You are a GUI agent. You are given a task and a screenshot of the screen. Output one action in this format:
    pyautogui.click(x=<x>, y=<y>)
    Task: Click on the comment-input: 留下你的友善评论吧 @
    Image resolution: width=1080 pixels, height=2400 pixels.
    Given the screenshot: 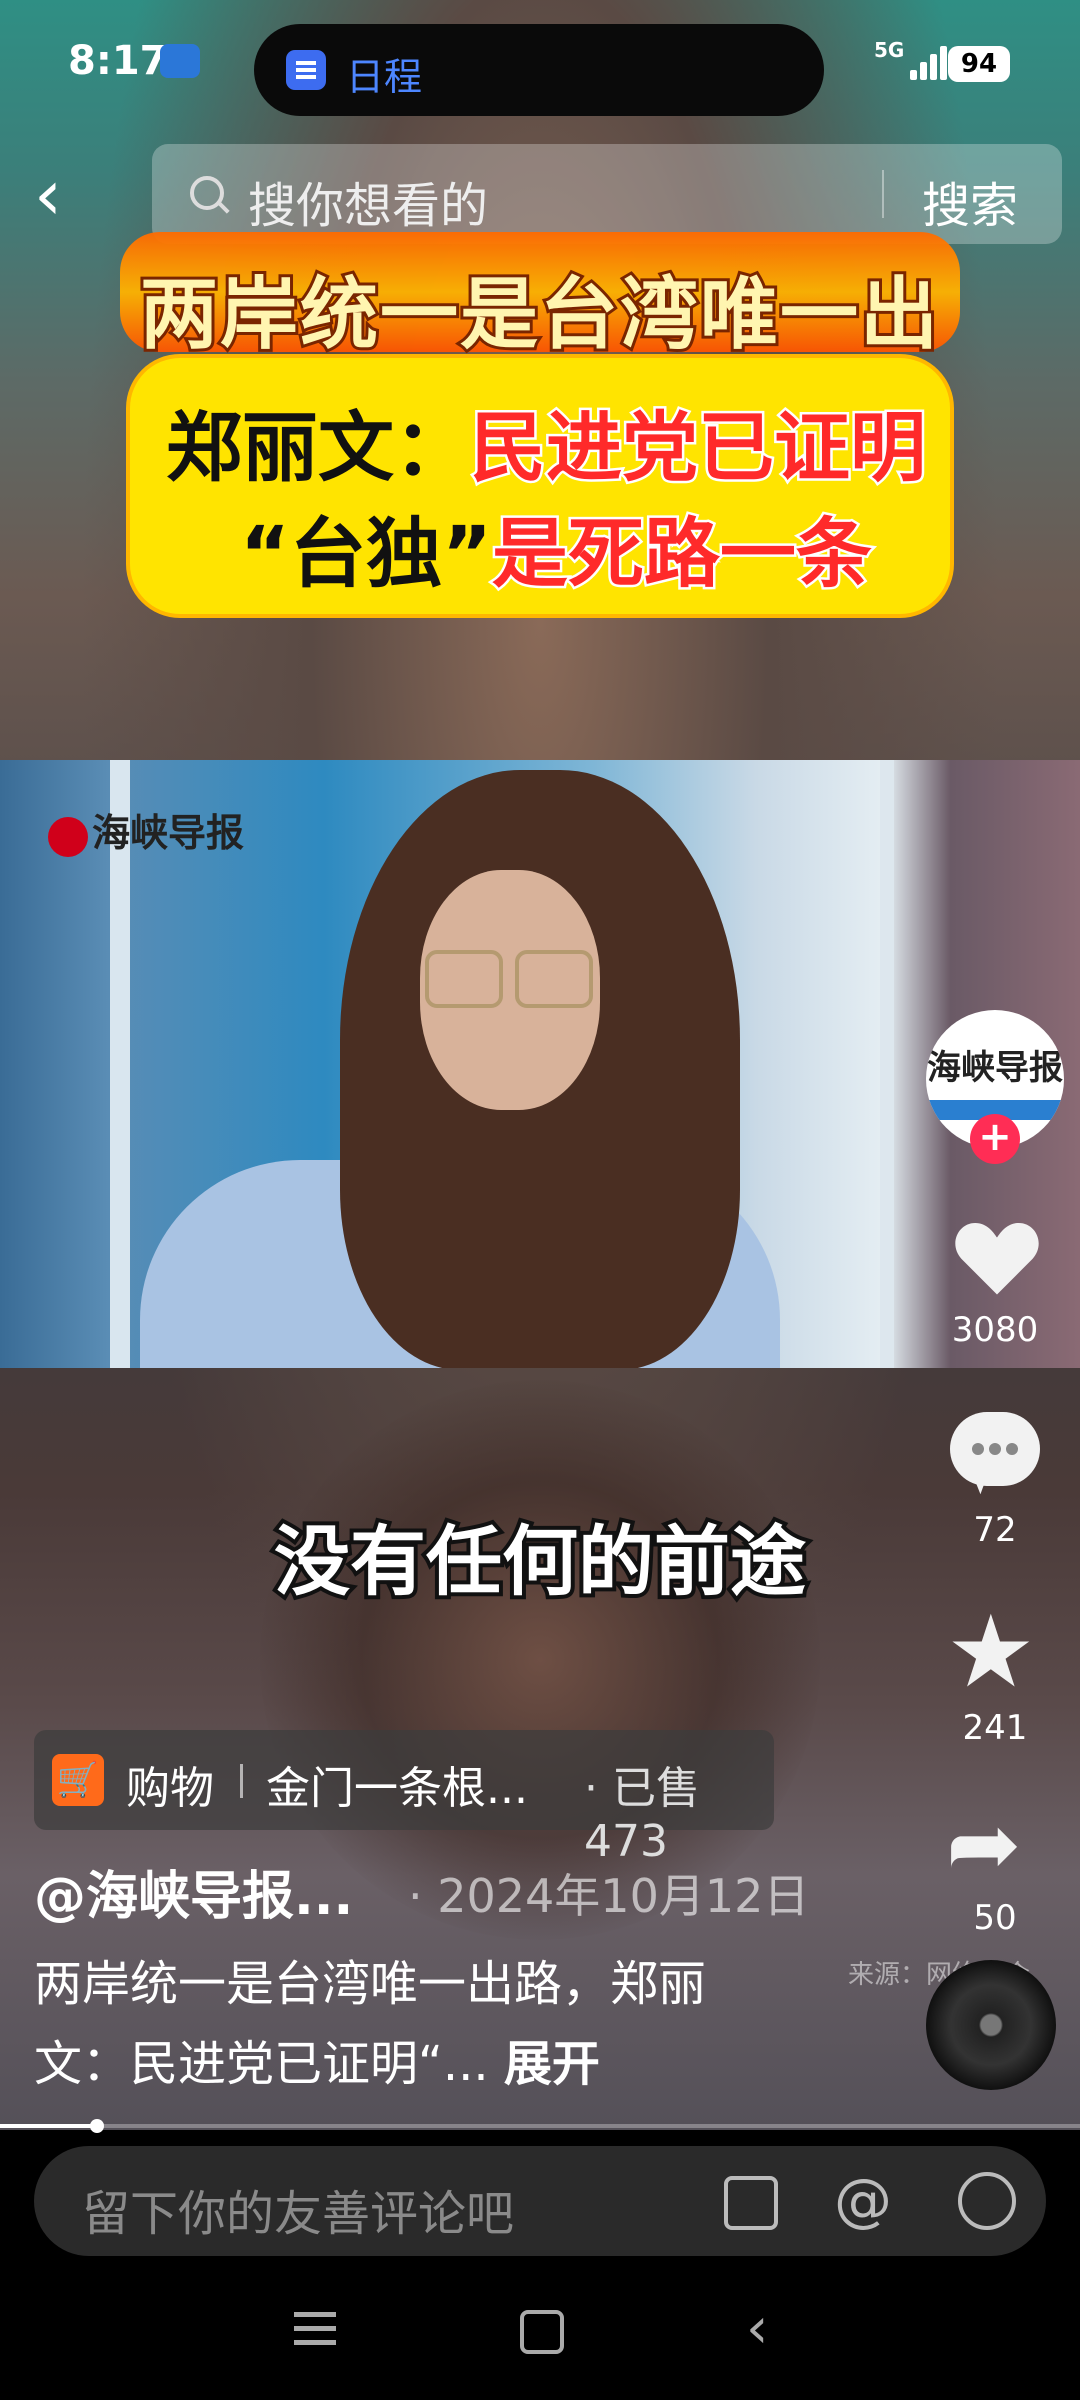 What is the action you would take?
    pyautogui.click(x=540, y=2201)
    